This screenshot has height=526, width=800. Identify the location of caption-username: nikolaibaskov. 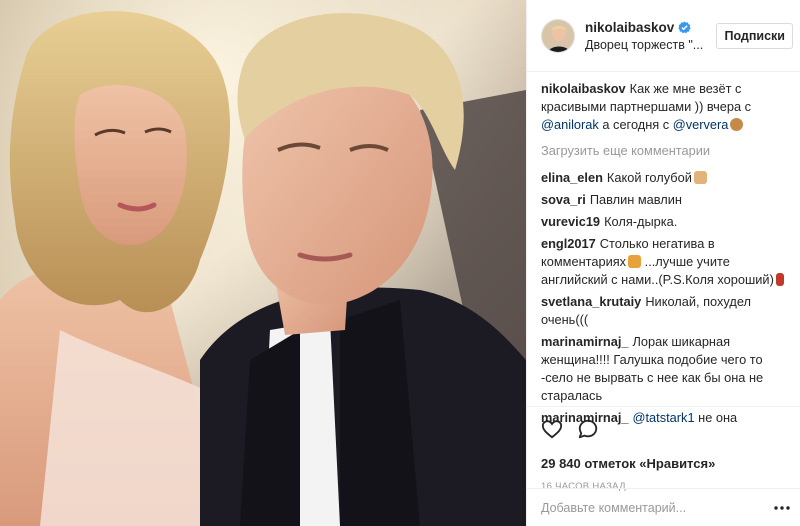
(583, 88).